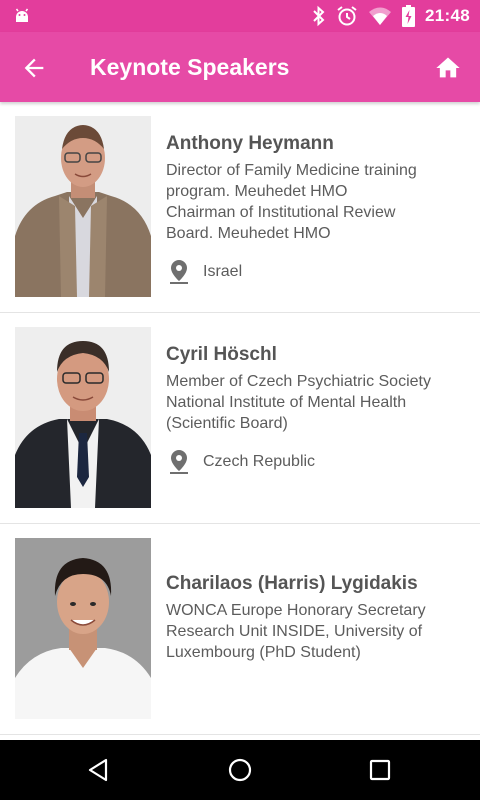 The height and width of the screenshot is (800, 480). What do you see at coordinates (319, 16) in the screenshot?
I see `bluetooth-icon` at bounding box center [319, 16].